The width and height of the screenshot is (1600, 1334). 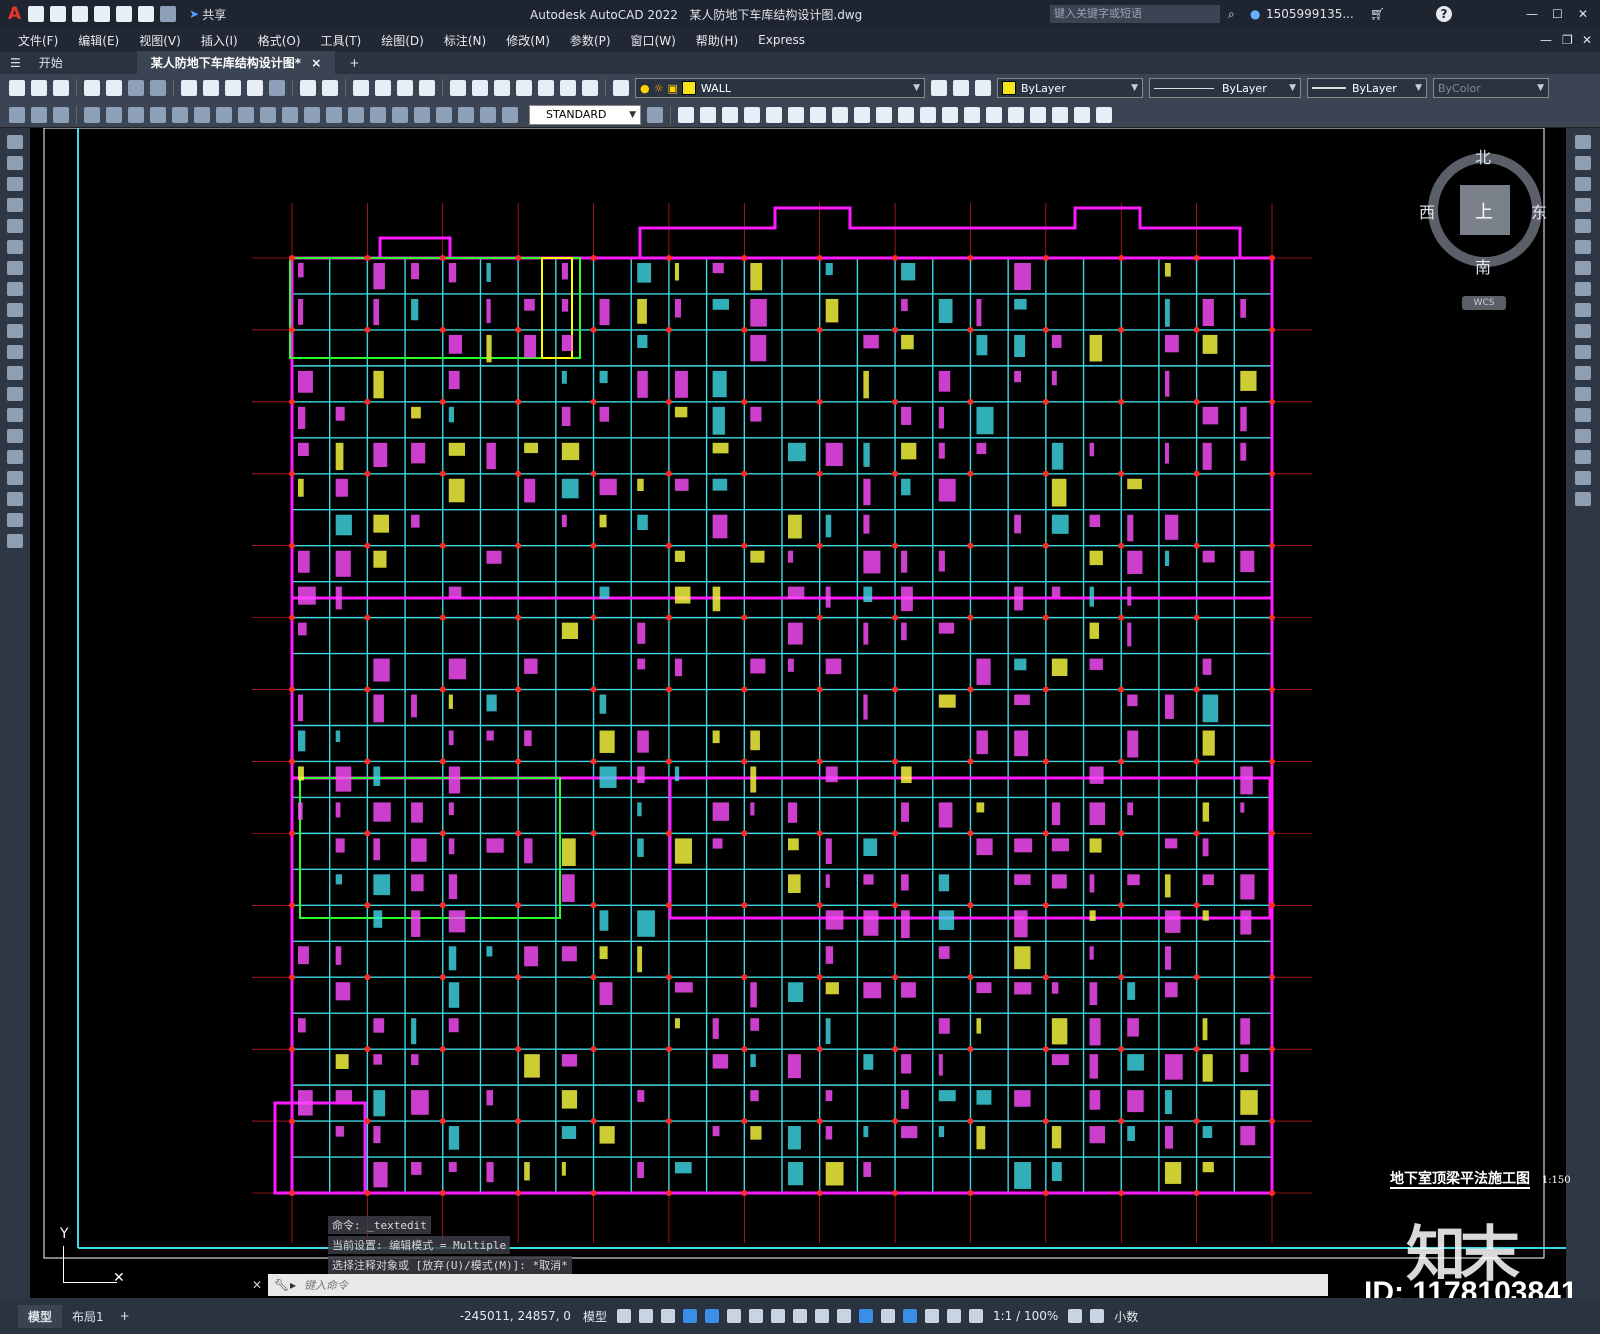 I want to click on viewcube-top-label: 上, so click(x=1484, y=211).